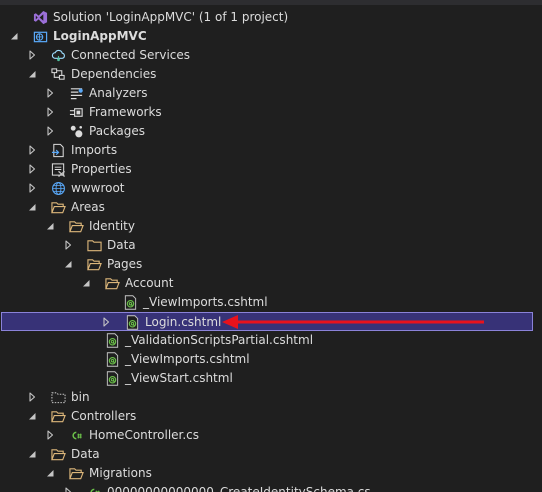 Image resolution: width=542 pixels, height=492 pixels. Describe the element at coordinates (125, 264) in the screenshot. I see `tree-row-label: Pages` at that location.